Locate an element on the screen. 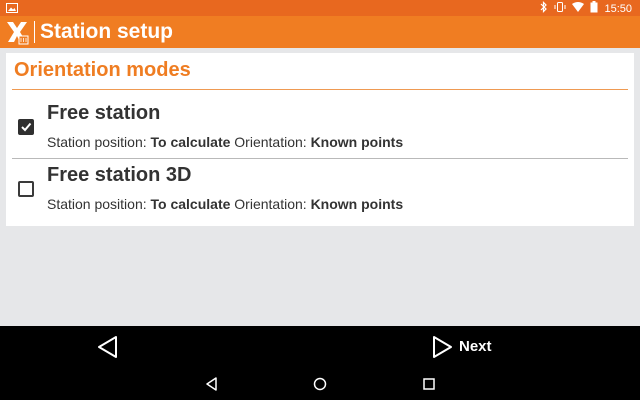  next-button: Next is located at coordinates (468, 347).